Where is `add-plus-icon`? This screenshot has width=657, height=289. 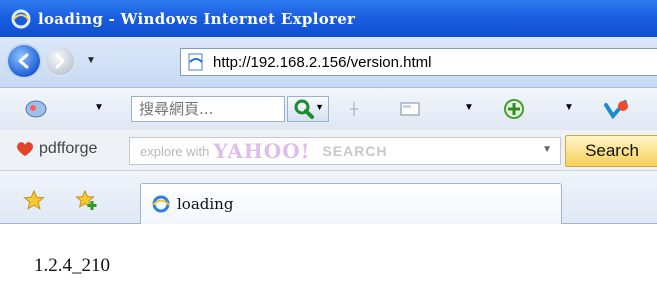
add-plus-icon is located at coordinates (514, 109).